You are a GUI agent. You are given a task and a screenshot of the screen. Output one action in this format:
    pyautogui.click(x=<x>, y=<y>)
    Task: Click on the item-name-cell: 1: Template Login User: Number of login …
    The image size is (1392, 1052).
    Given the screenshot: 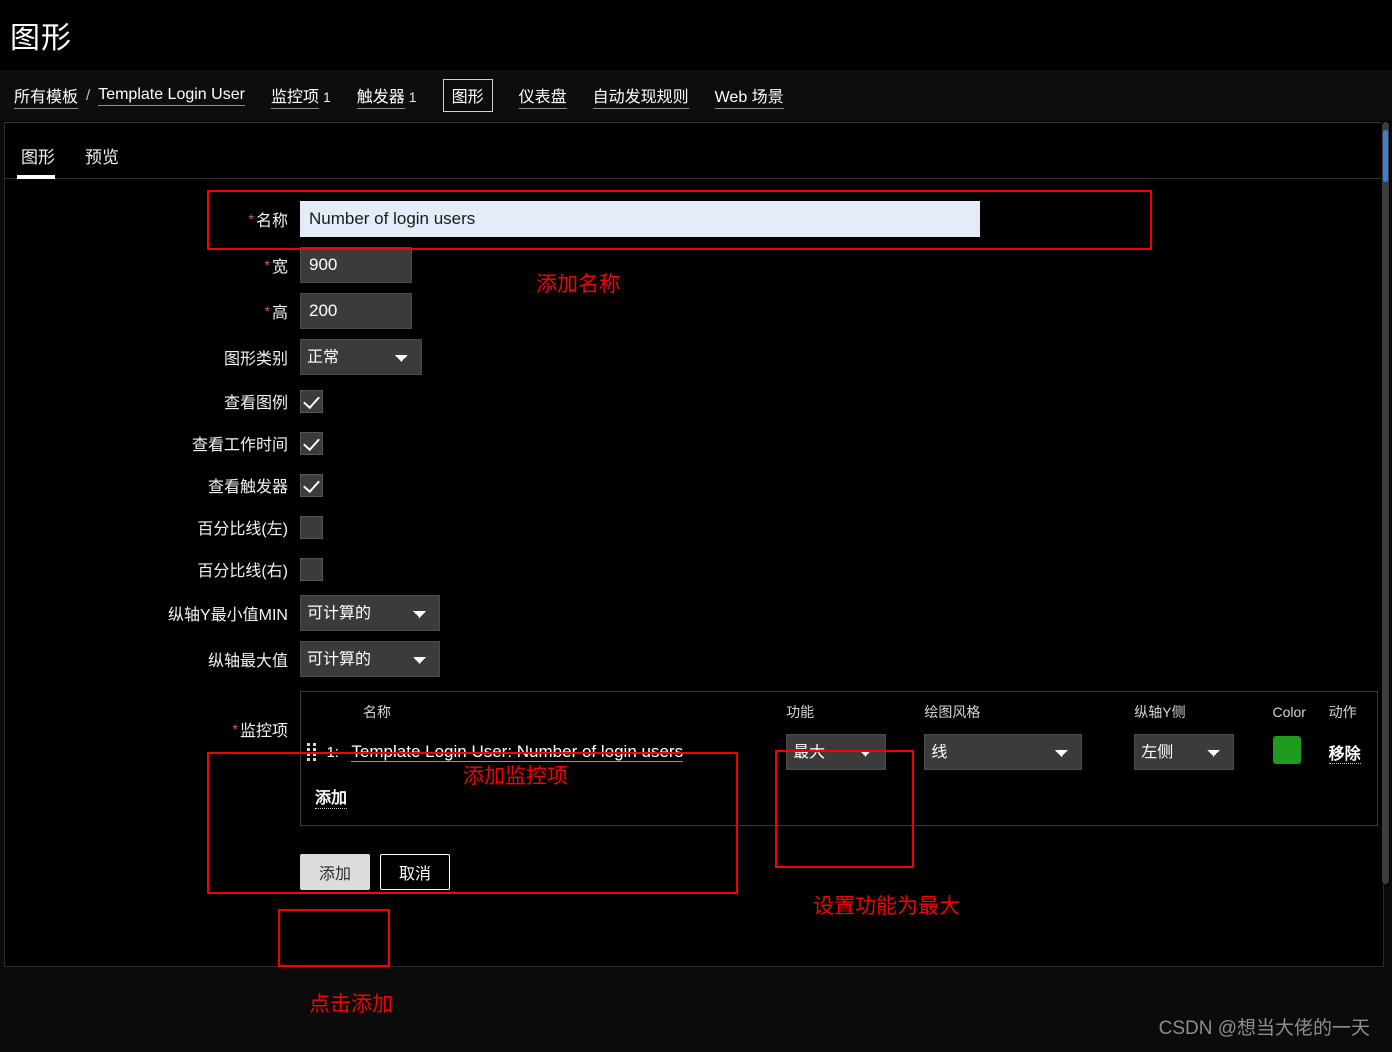 What is the action you would take?
    pyautogui.click(x=540, y=752)
    